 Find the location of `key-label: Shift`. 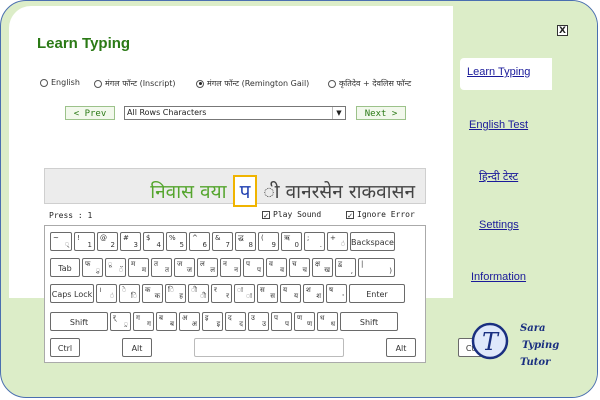

key-label: Shift is located at coordinates (369, 322).